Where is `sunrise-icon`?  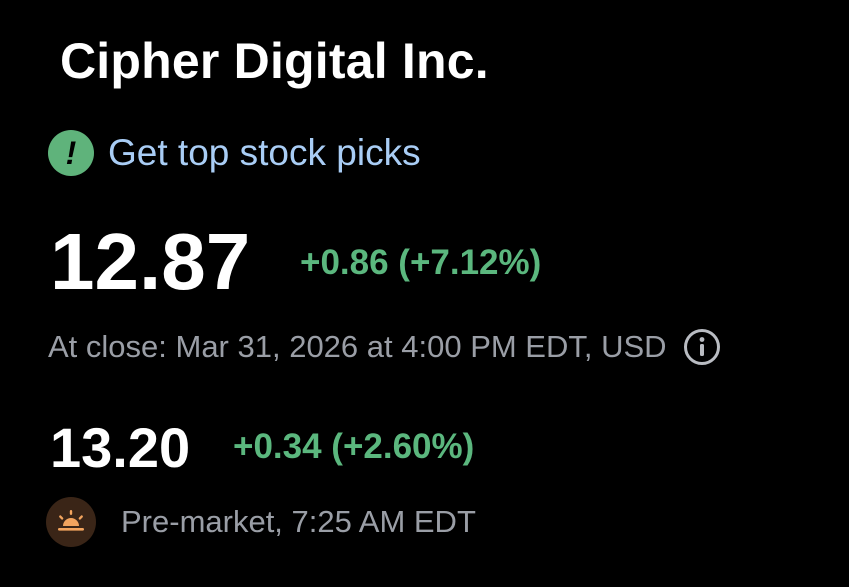
sunrise-icon is located at coordinates (71, 522).